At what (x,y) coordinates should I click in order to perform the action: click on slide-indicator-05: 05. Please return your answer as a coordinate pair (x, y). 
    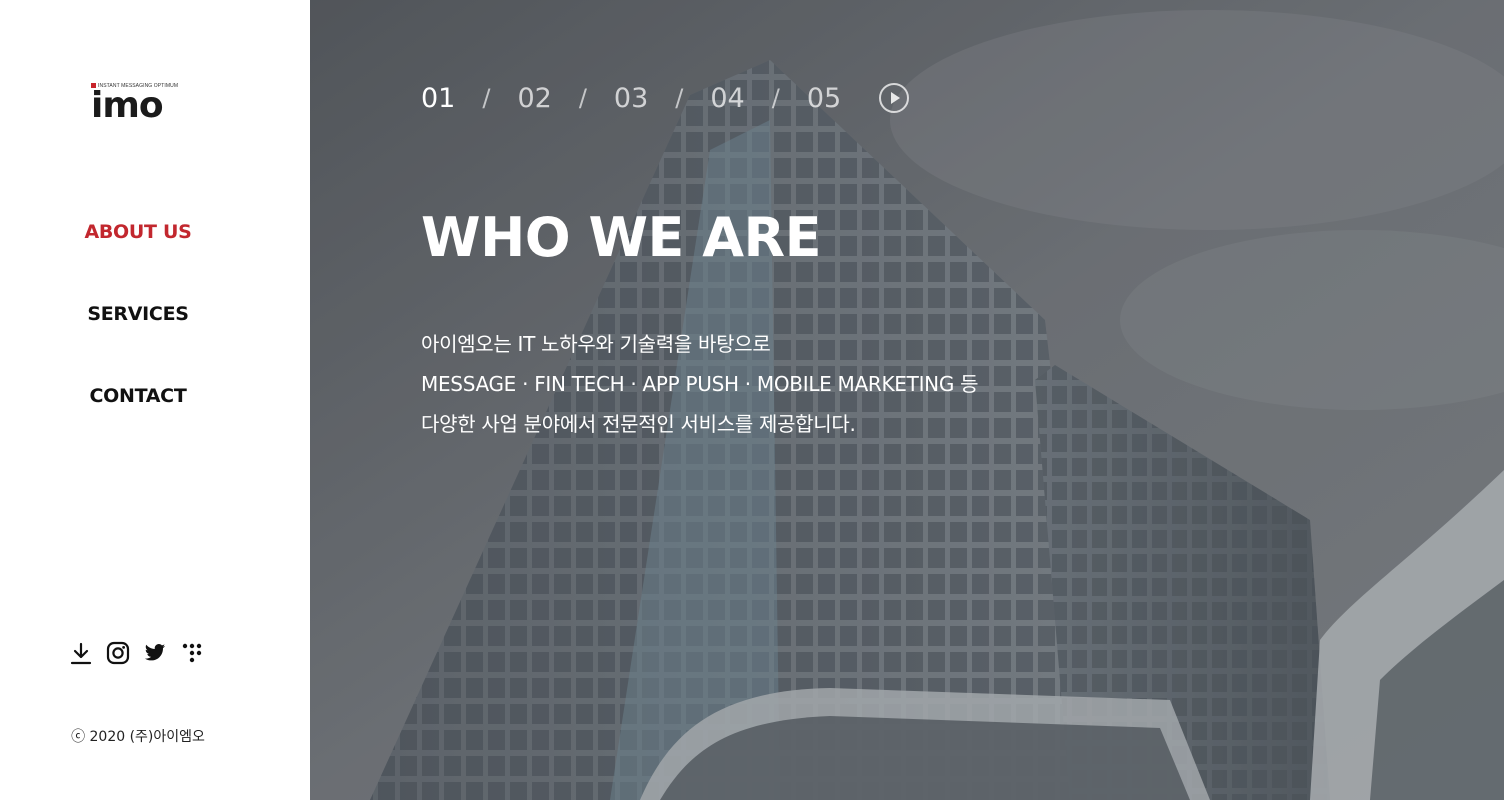
    Looking at the image, I should click on (824, 98).